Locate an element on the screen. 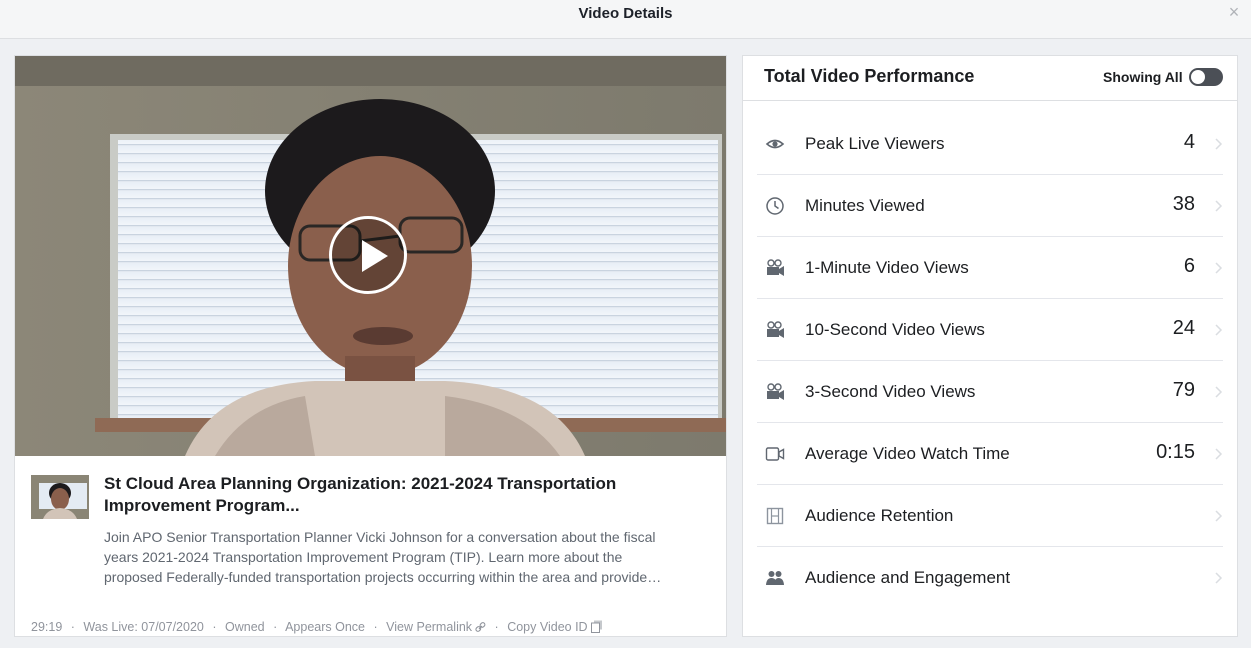 This screenshot has height=648, width=1251. metric-label: Average Video Watch Time is located at coordinates (907, 453).